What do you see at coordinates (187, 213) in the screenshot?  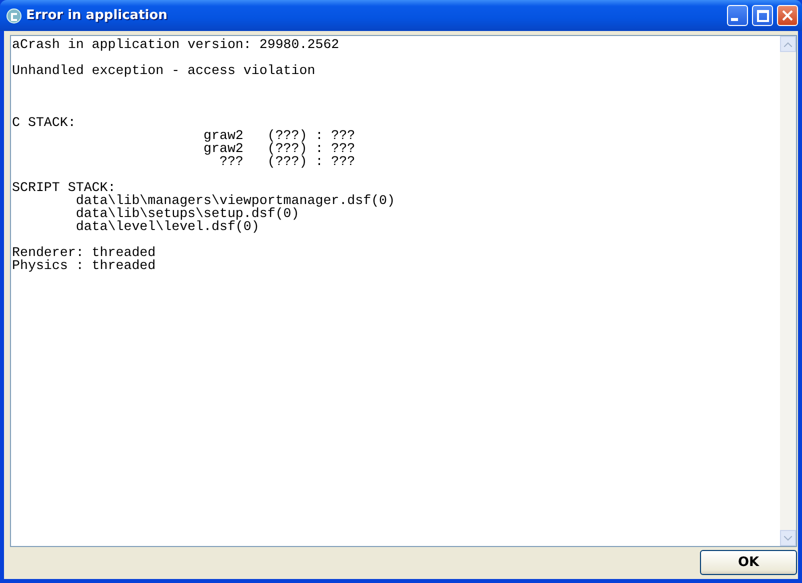 I see `log-line: data\lib\setups\setup.dsf(0)` at bounding box center [187, 213].